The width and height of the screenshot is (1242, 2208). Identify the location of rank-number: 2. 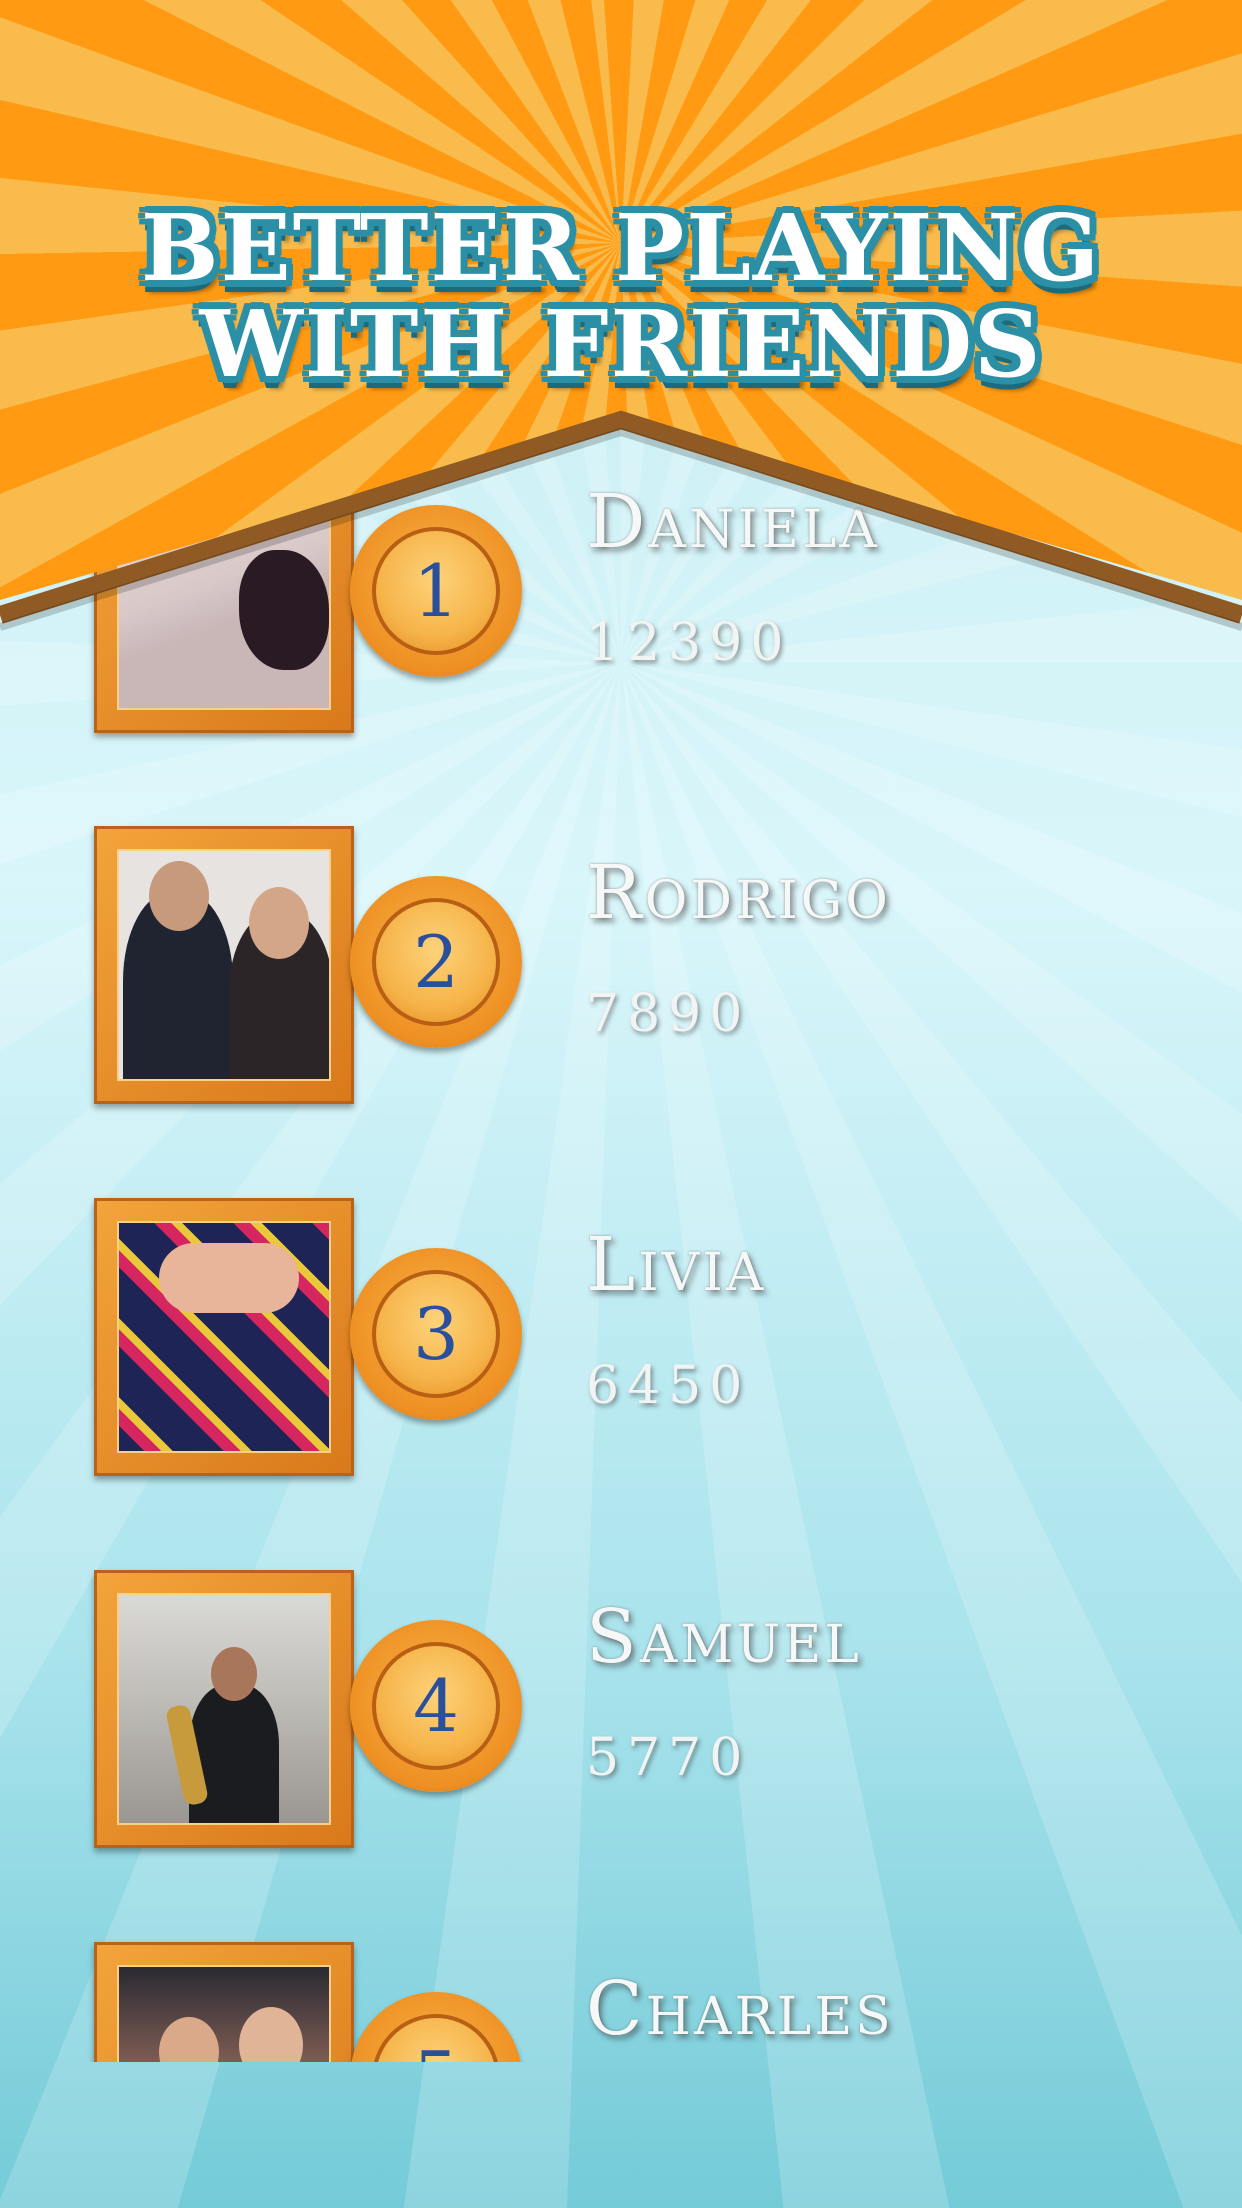
(436, 962).